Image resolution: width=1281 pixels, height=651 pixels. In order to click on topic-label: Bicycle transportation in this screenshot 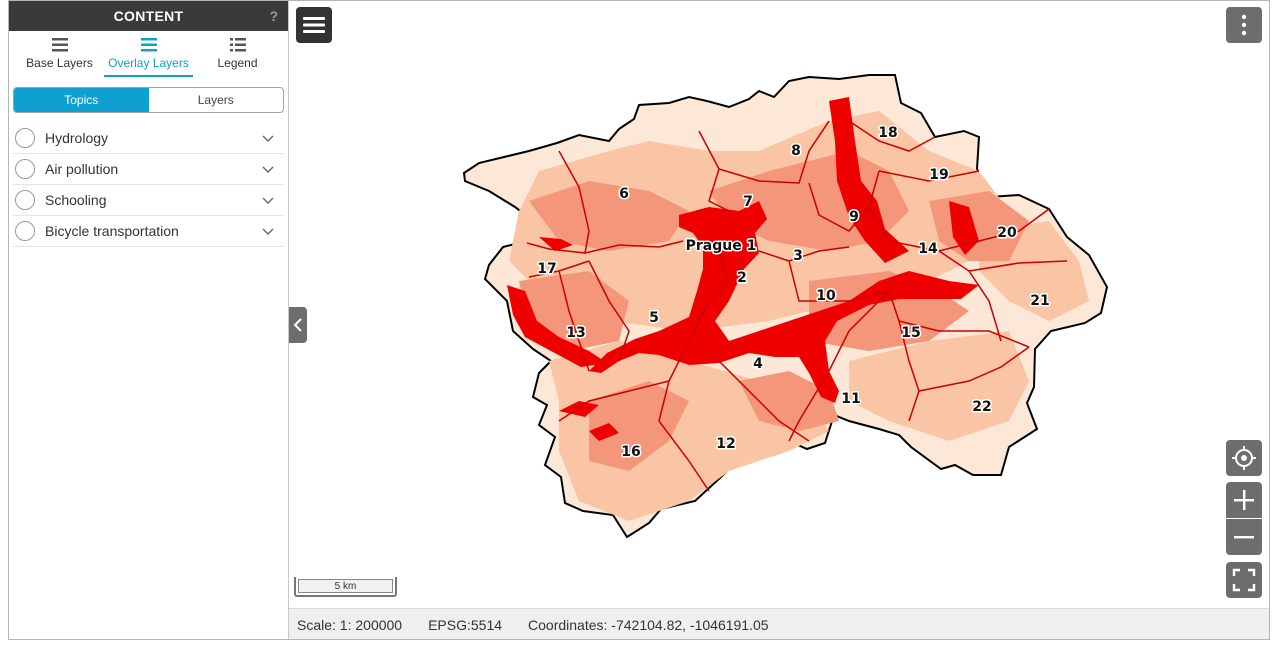, I will do `click(112, 231)`.